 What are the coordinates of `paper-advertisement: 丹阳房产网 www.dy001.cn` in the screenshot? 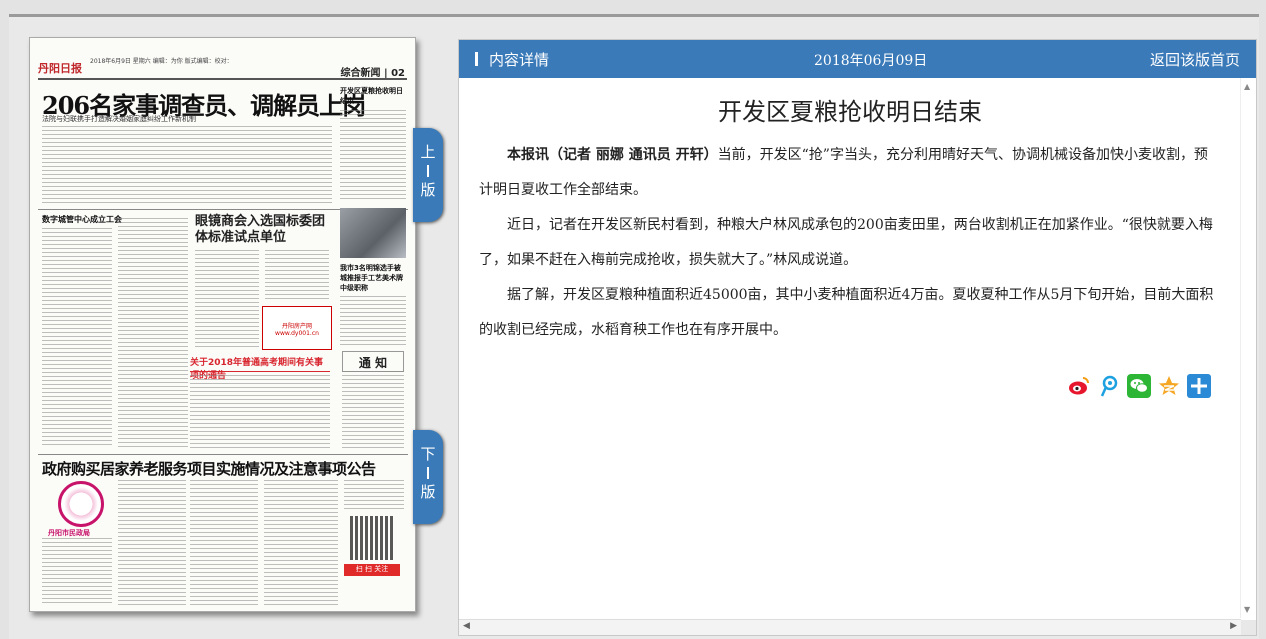 It's located at (297, 328).